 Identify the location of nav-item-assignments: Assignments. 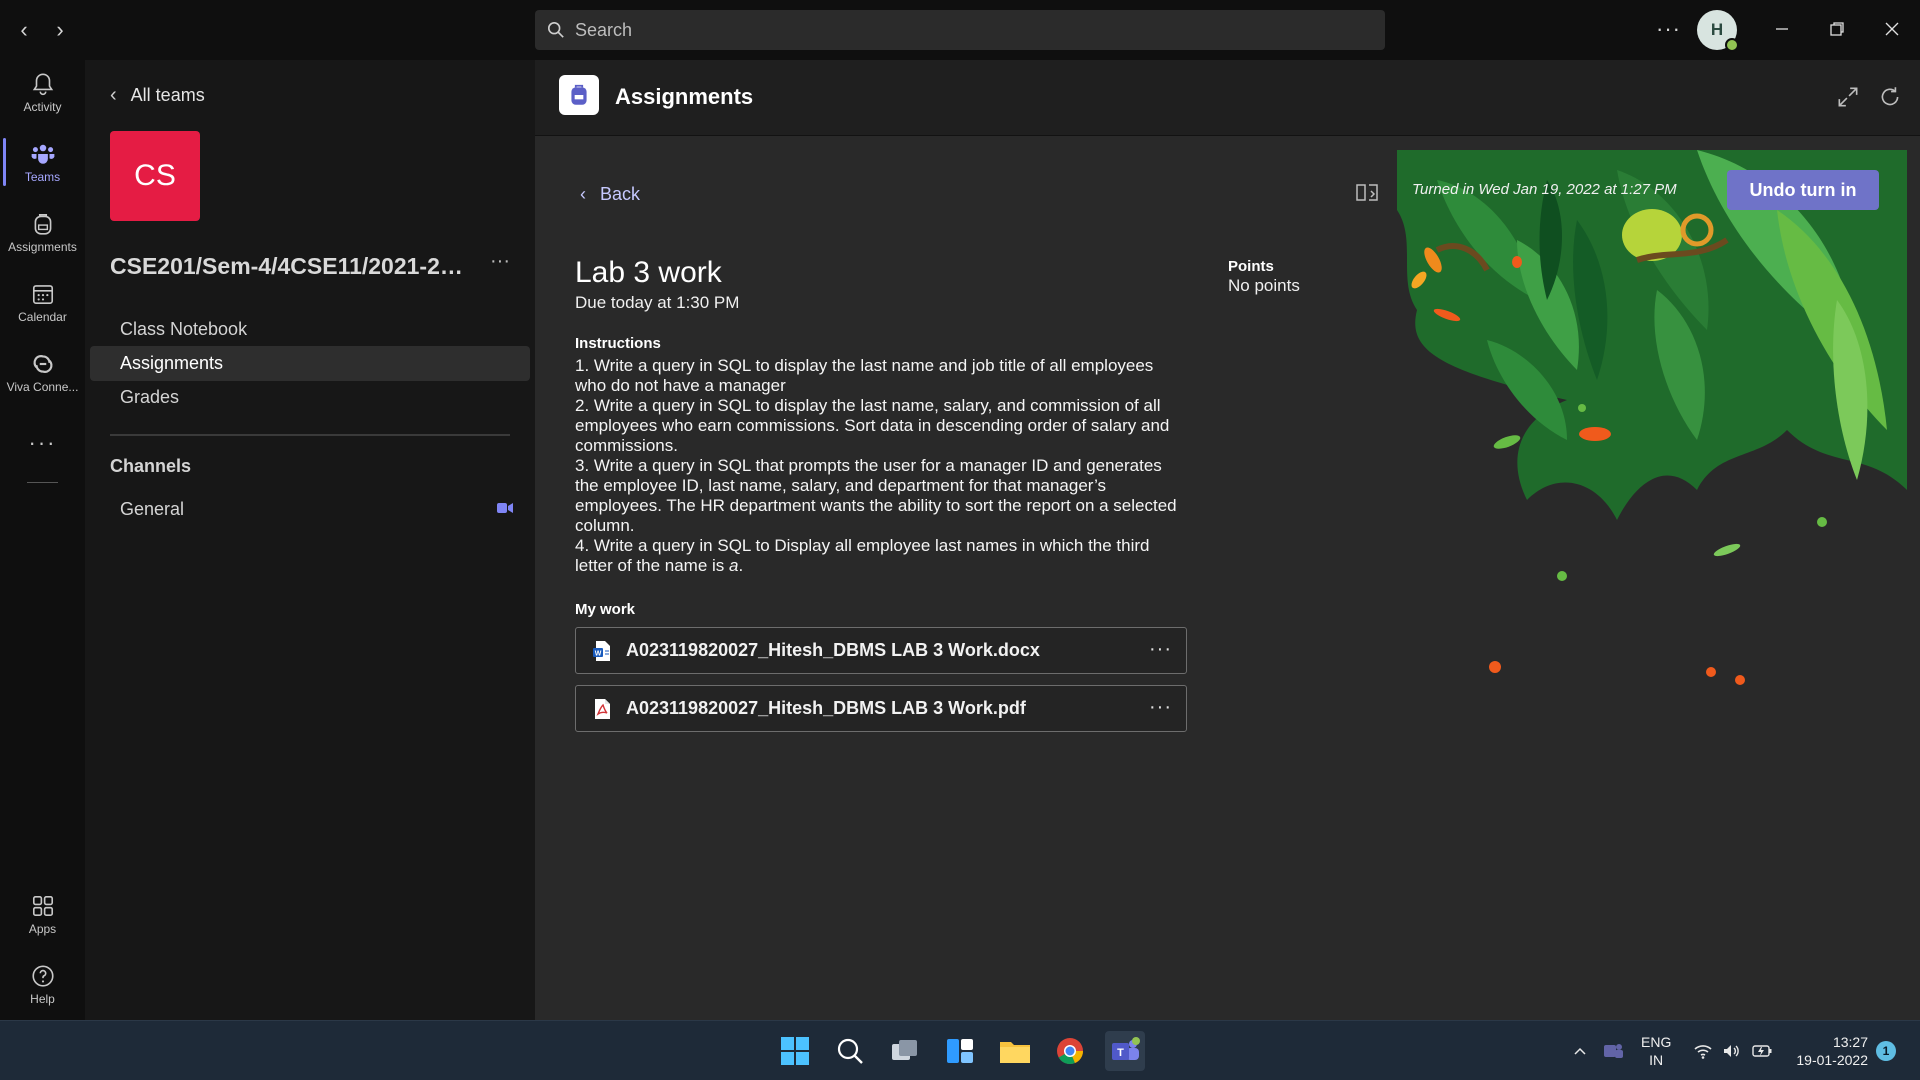
(310, 363).